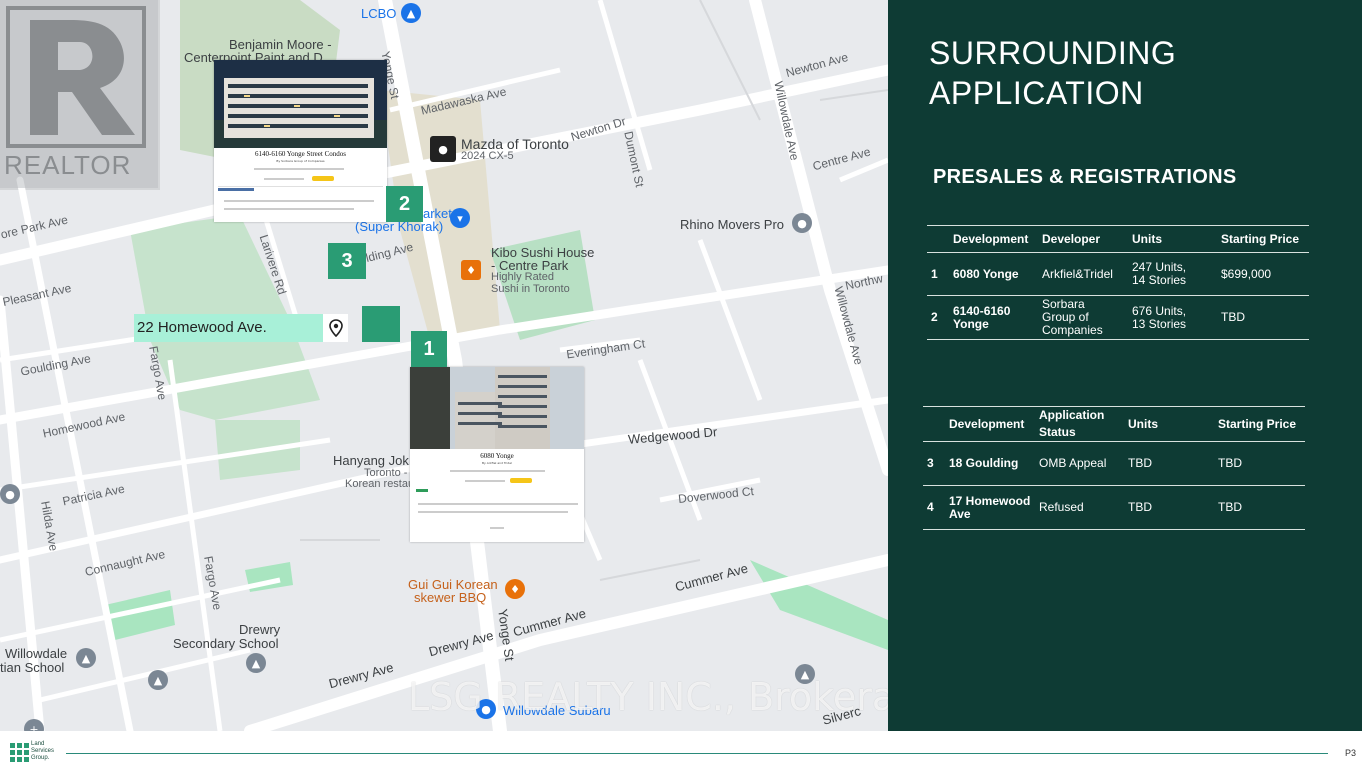  I want to click on col-developer: Developer, so click(1071, 239).